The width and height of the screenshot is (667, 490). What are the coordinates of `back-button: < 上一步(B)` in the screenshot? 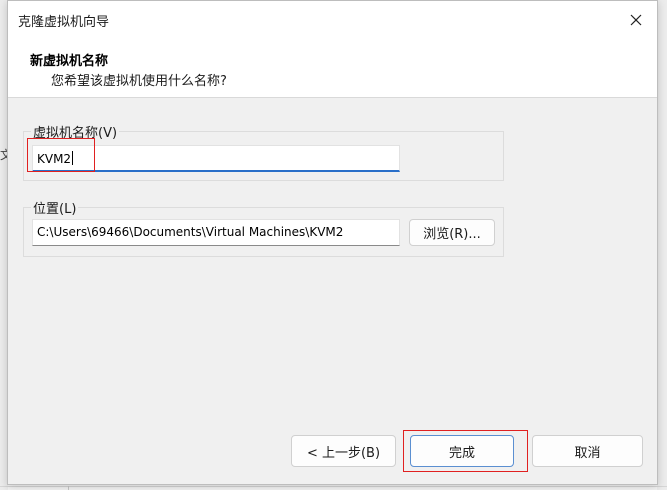 It's located at (343, 451).